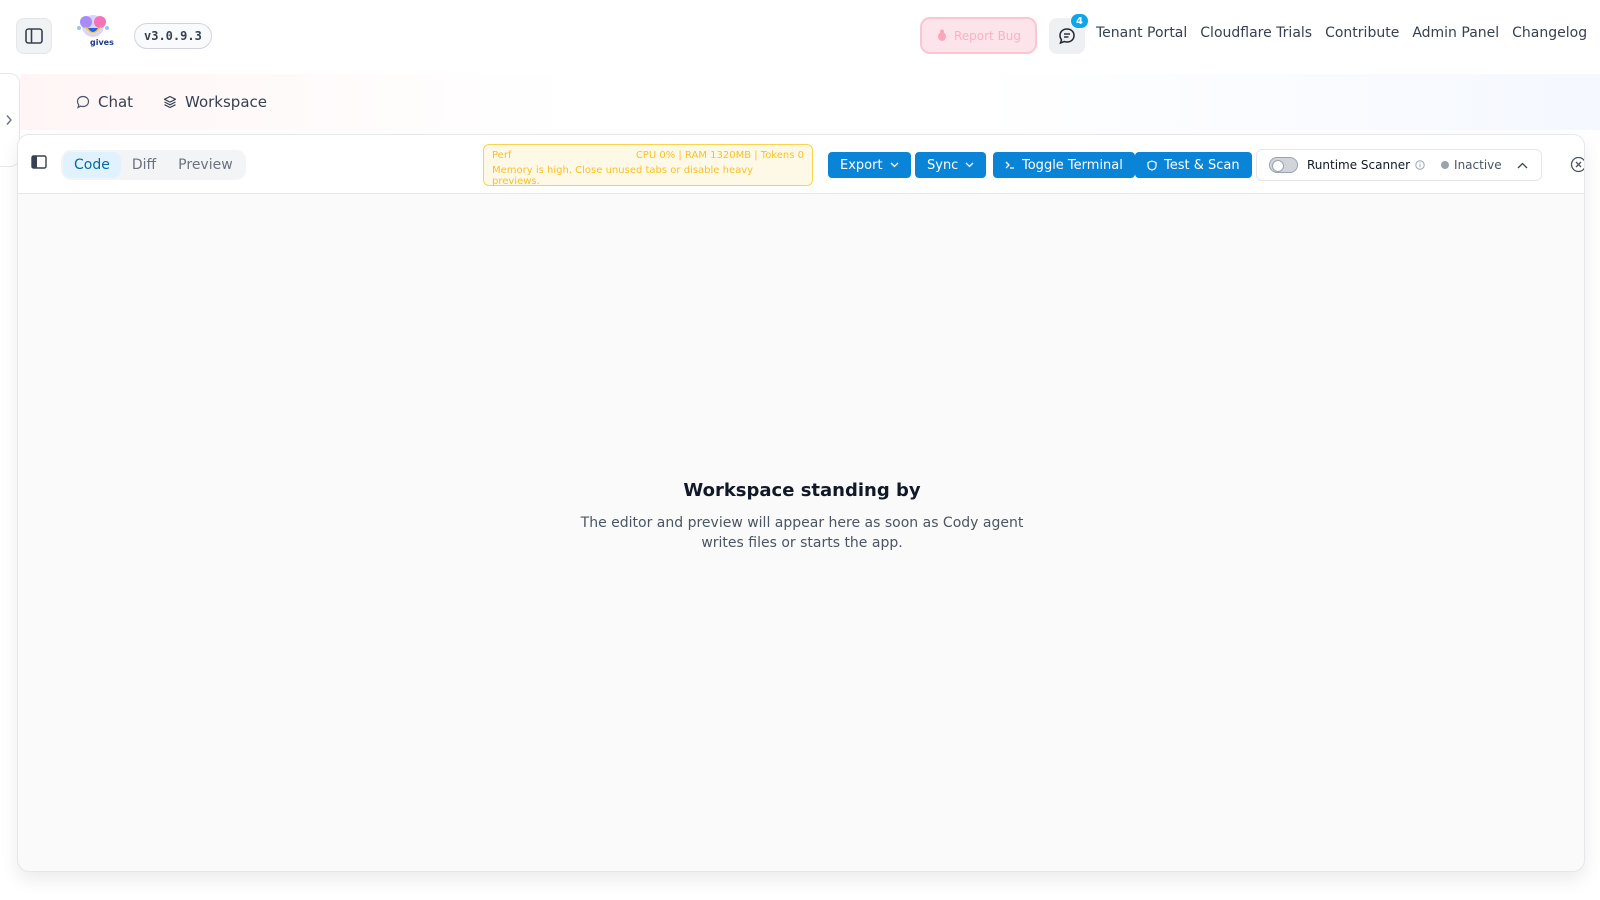  What do you see at coordinates (1152, 165) in the screenshot?
I see `shield-icon` at bounding box center [1152, 165].